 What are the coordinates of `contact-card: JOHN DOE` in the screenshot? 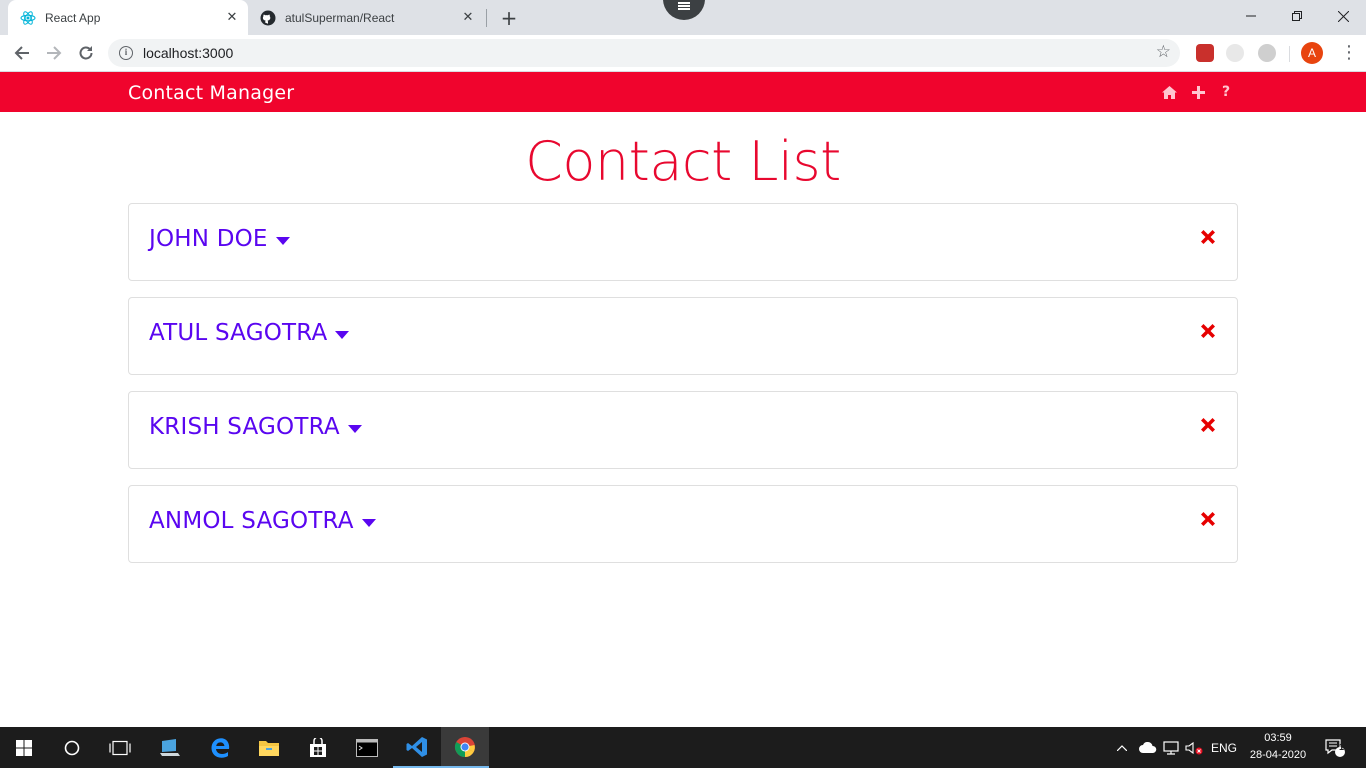 It's located at (683, 242).